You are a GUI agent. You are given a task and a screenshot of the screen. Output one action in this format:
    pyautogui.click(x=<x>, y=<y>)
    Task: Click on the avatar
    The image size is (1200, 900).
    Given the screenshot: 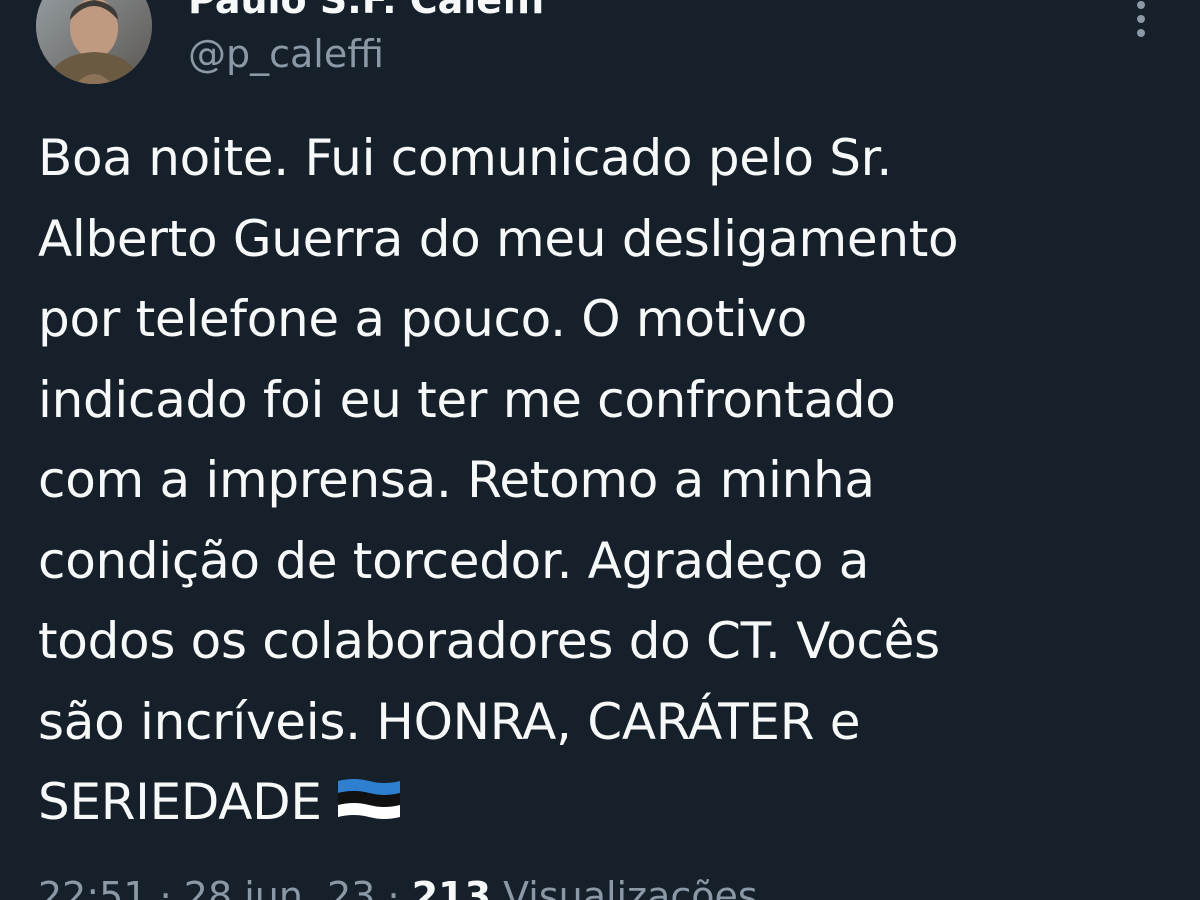 What is the action you would take?
    pyautogui.click(x=94, y=42)
    